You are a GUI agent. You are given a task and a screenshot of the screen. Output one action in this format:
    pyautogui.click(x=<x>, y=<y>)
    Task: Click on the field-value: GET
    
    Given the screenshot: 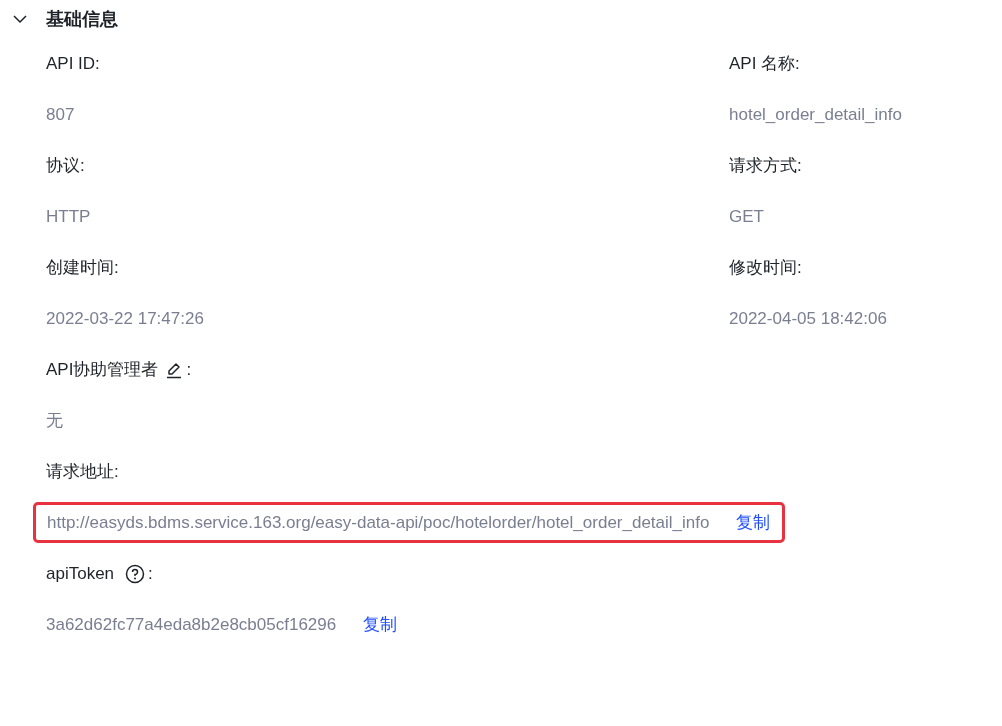 What is the action you would take?
    pyautogui.click(x=746, y=216)
    